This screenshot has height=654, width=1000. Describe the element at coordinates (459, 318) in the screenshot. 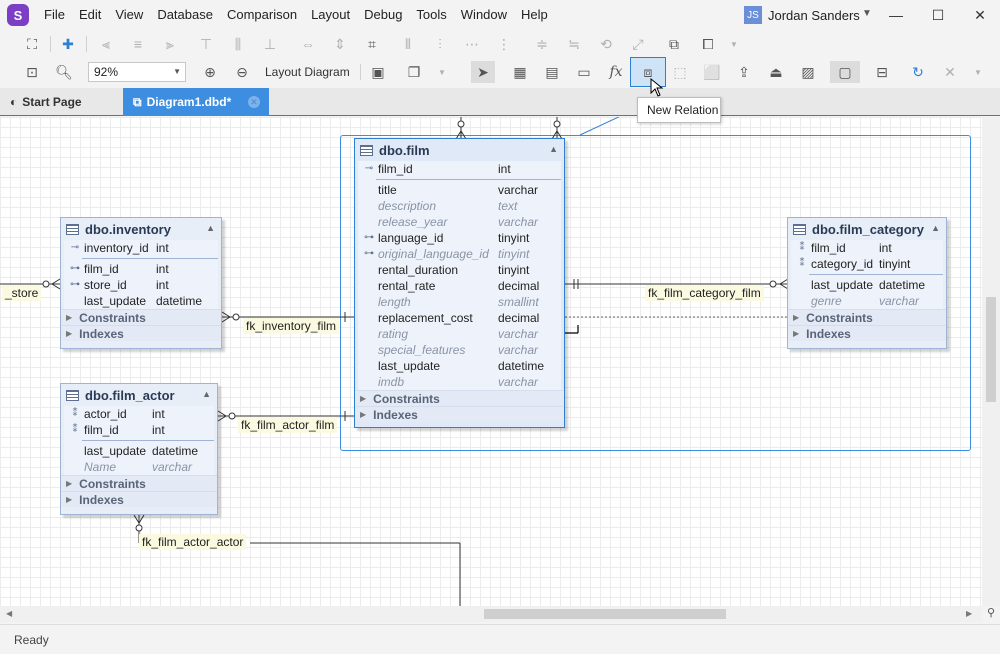

I see `column-row: replacement_cost decimal` at that location.